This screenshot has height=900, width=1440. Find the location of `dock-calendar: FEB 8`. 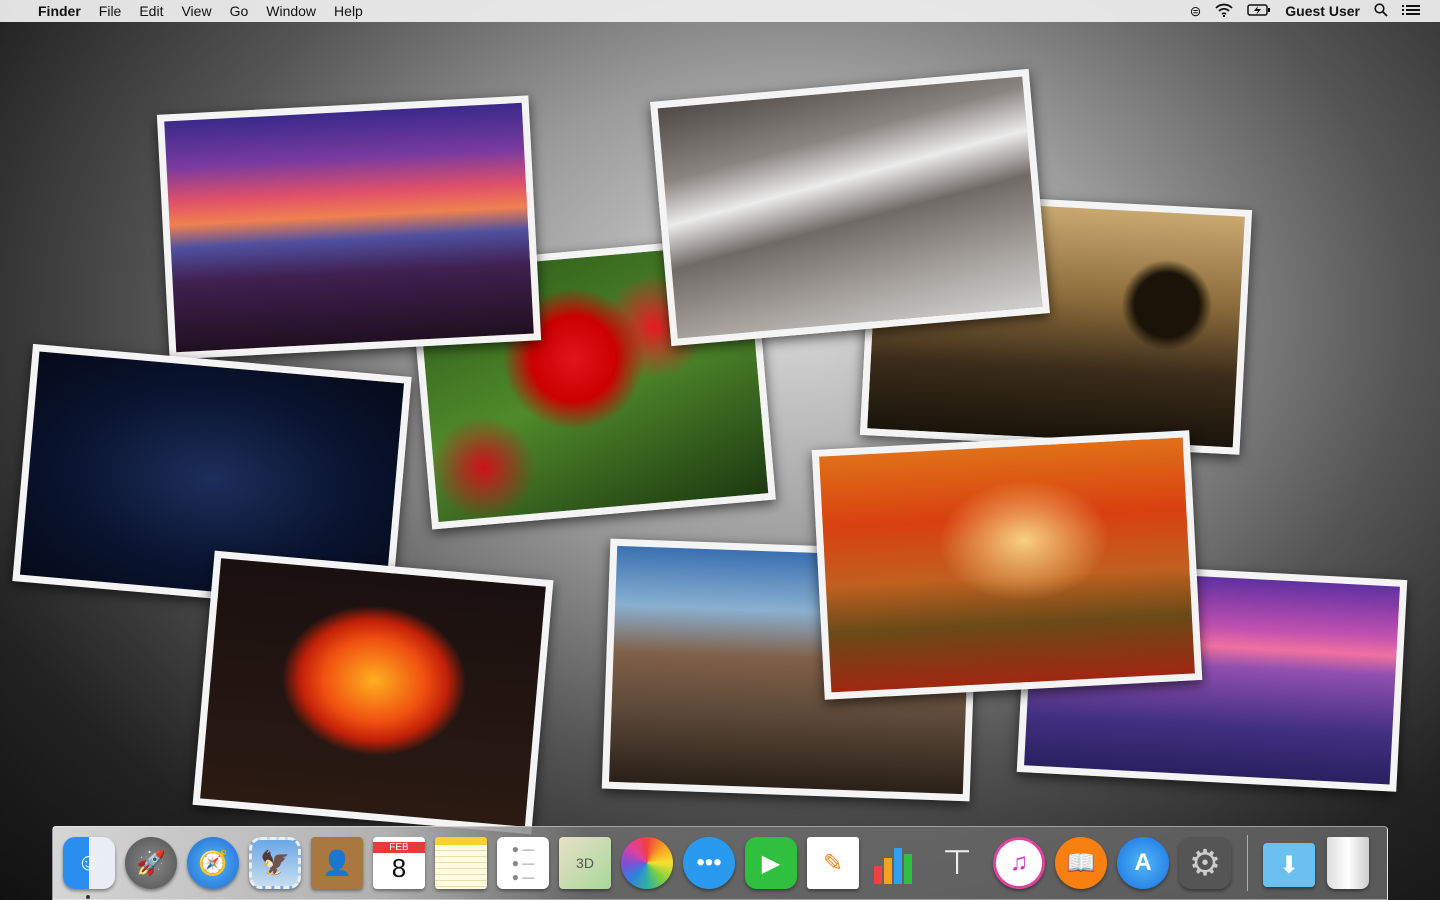

dock-calendar: FEB 8 is located at coordinates (399, 863).